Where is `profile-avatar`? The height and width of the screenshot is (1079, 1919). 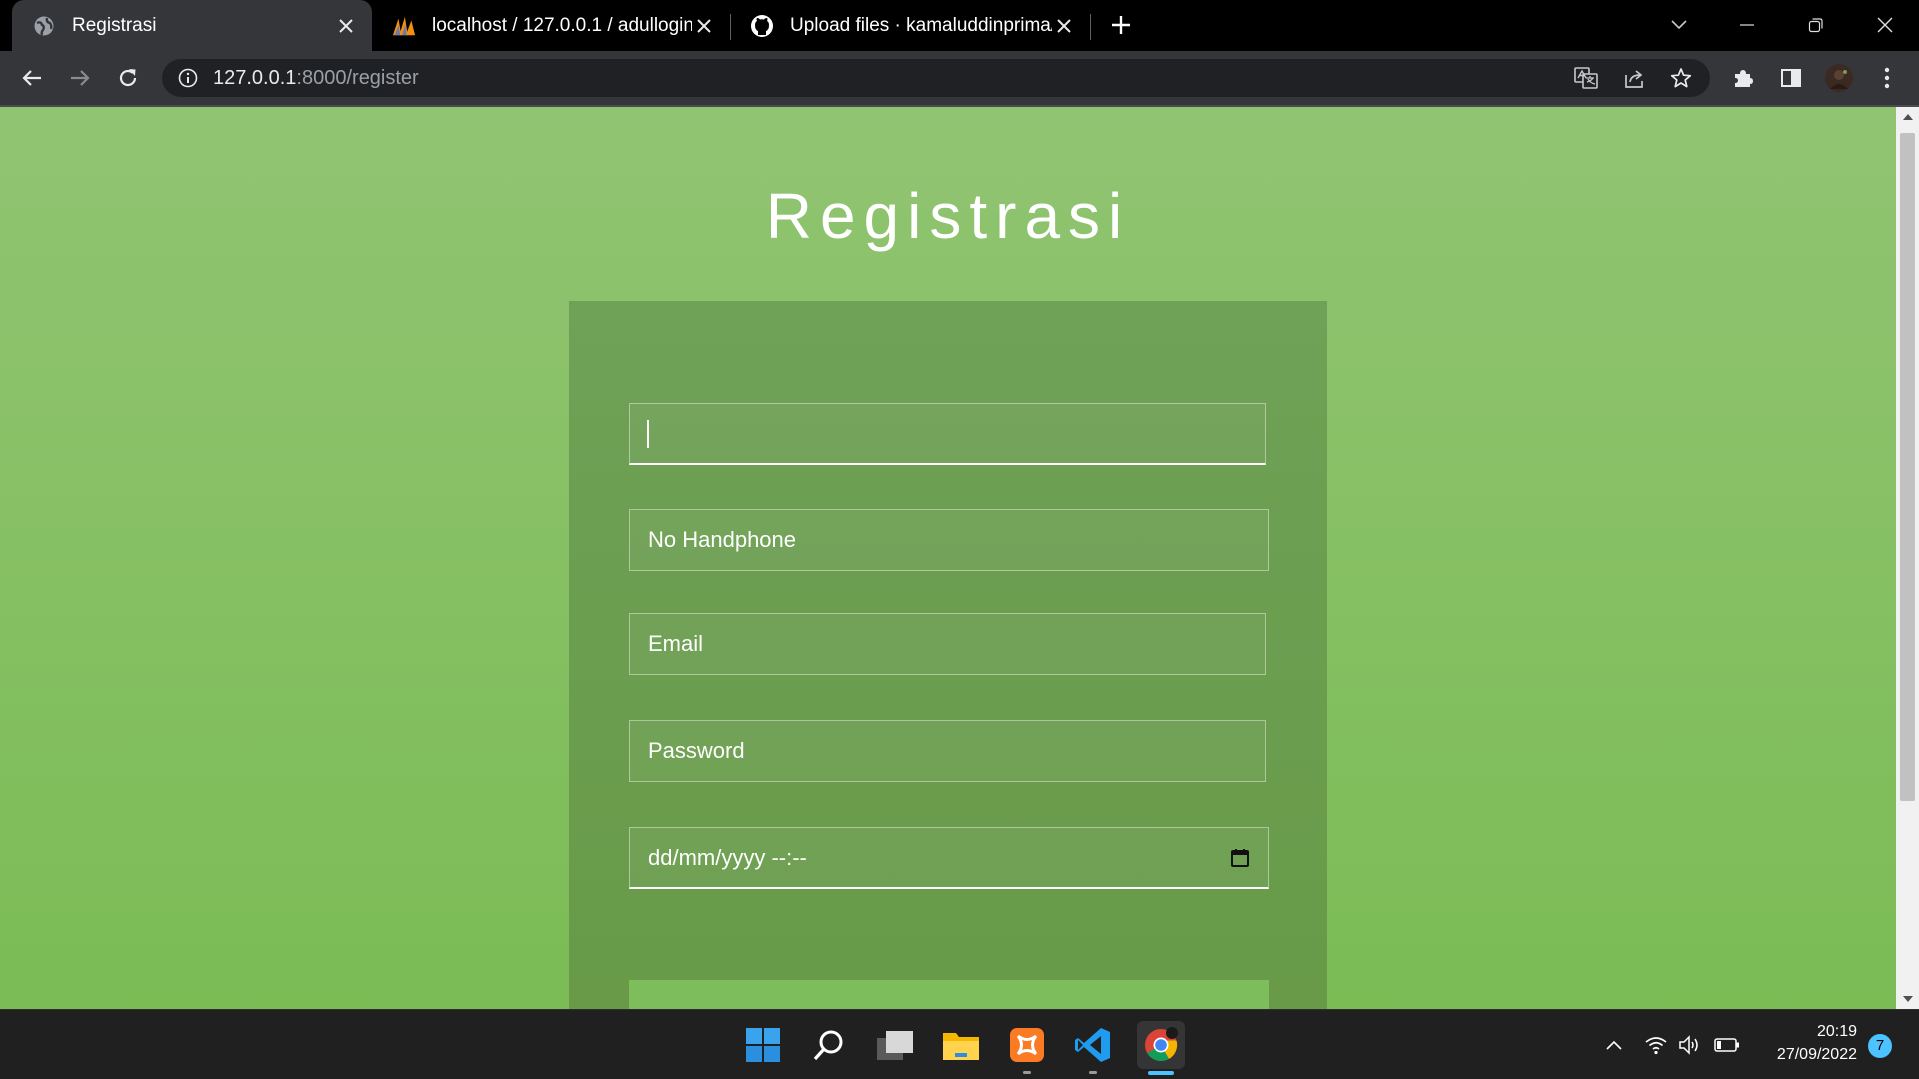
profile-avatar is located at coordinates (1839, 78).